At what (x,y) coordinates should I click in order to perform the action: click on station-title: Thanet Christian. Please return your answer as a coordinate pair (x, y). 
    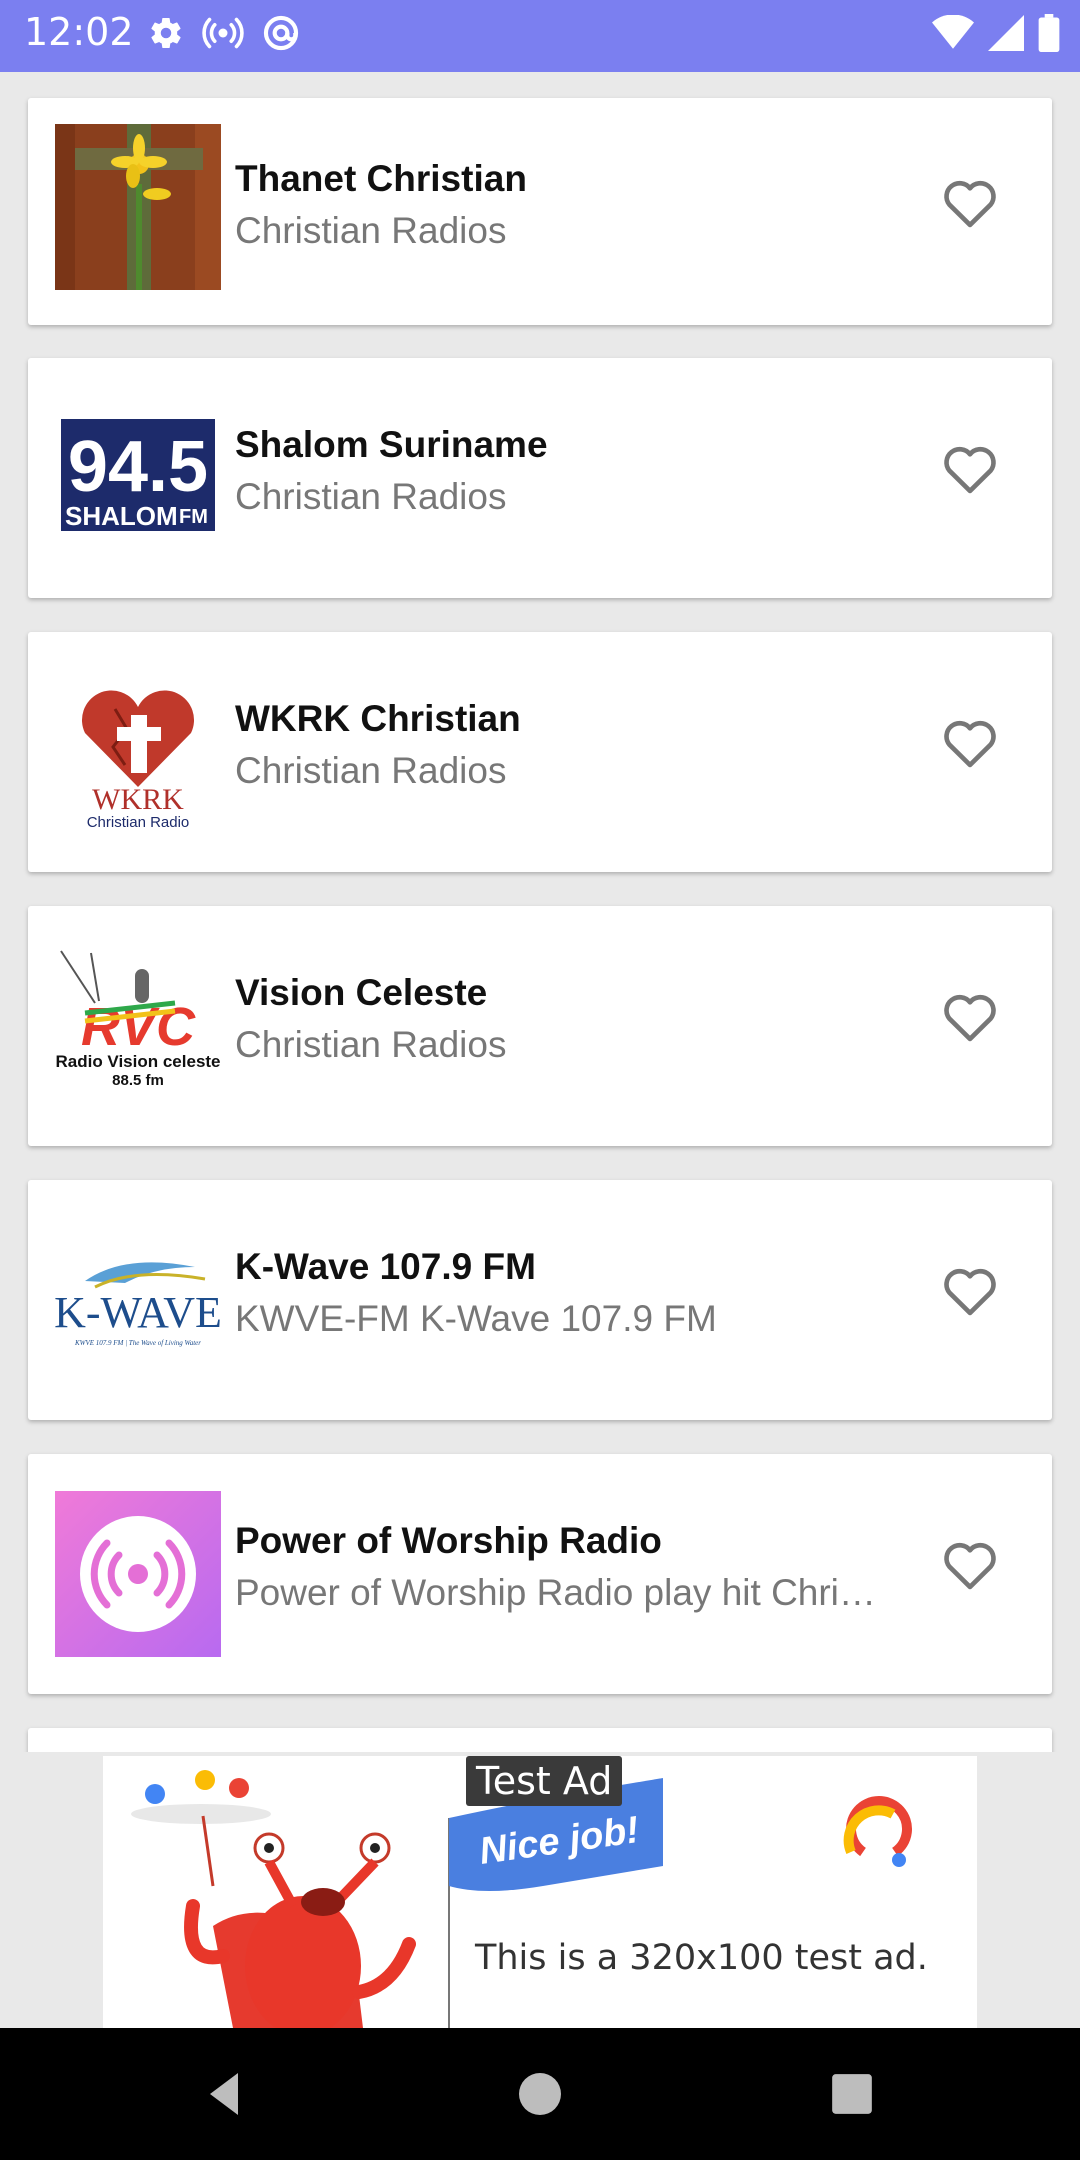
    Looking at the image, I should click on (381, 178).